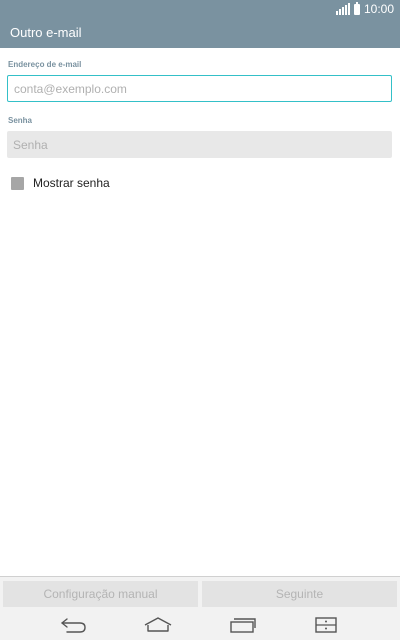  Describe the element at coordinates (200, 625) in the screenshot. I see `navigation-bar` at that location.